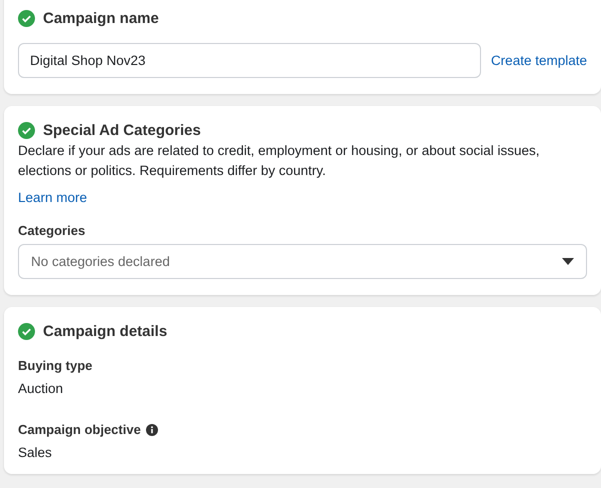 The height and width of the screenshot is (488, 601). What do you see at coordinates (79, 429) in the screenshot?
I see `field-label: Campaign objective` at bounding box center [79, 429].